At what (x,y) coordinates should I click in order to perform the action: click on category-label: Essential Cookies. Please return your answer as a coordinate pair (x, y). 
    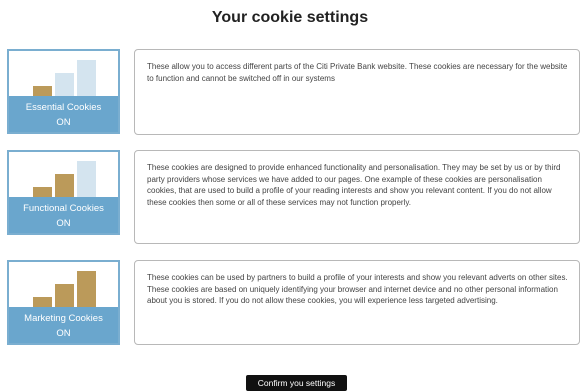
    Looking at the image, I should click on (63, 107).